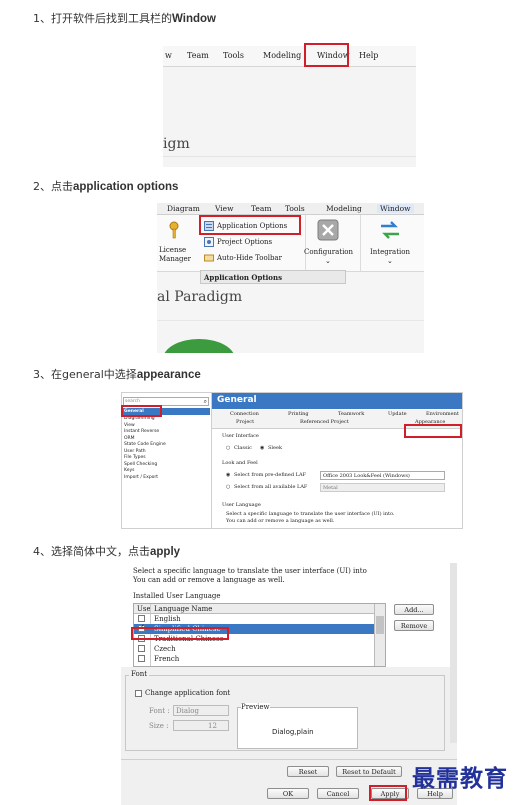 This screenshot has width=531, height=805. I want to click on page-title: General, so click(337, 401).